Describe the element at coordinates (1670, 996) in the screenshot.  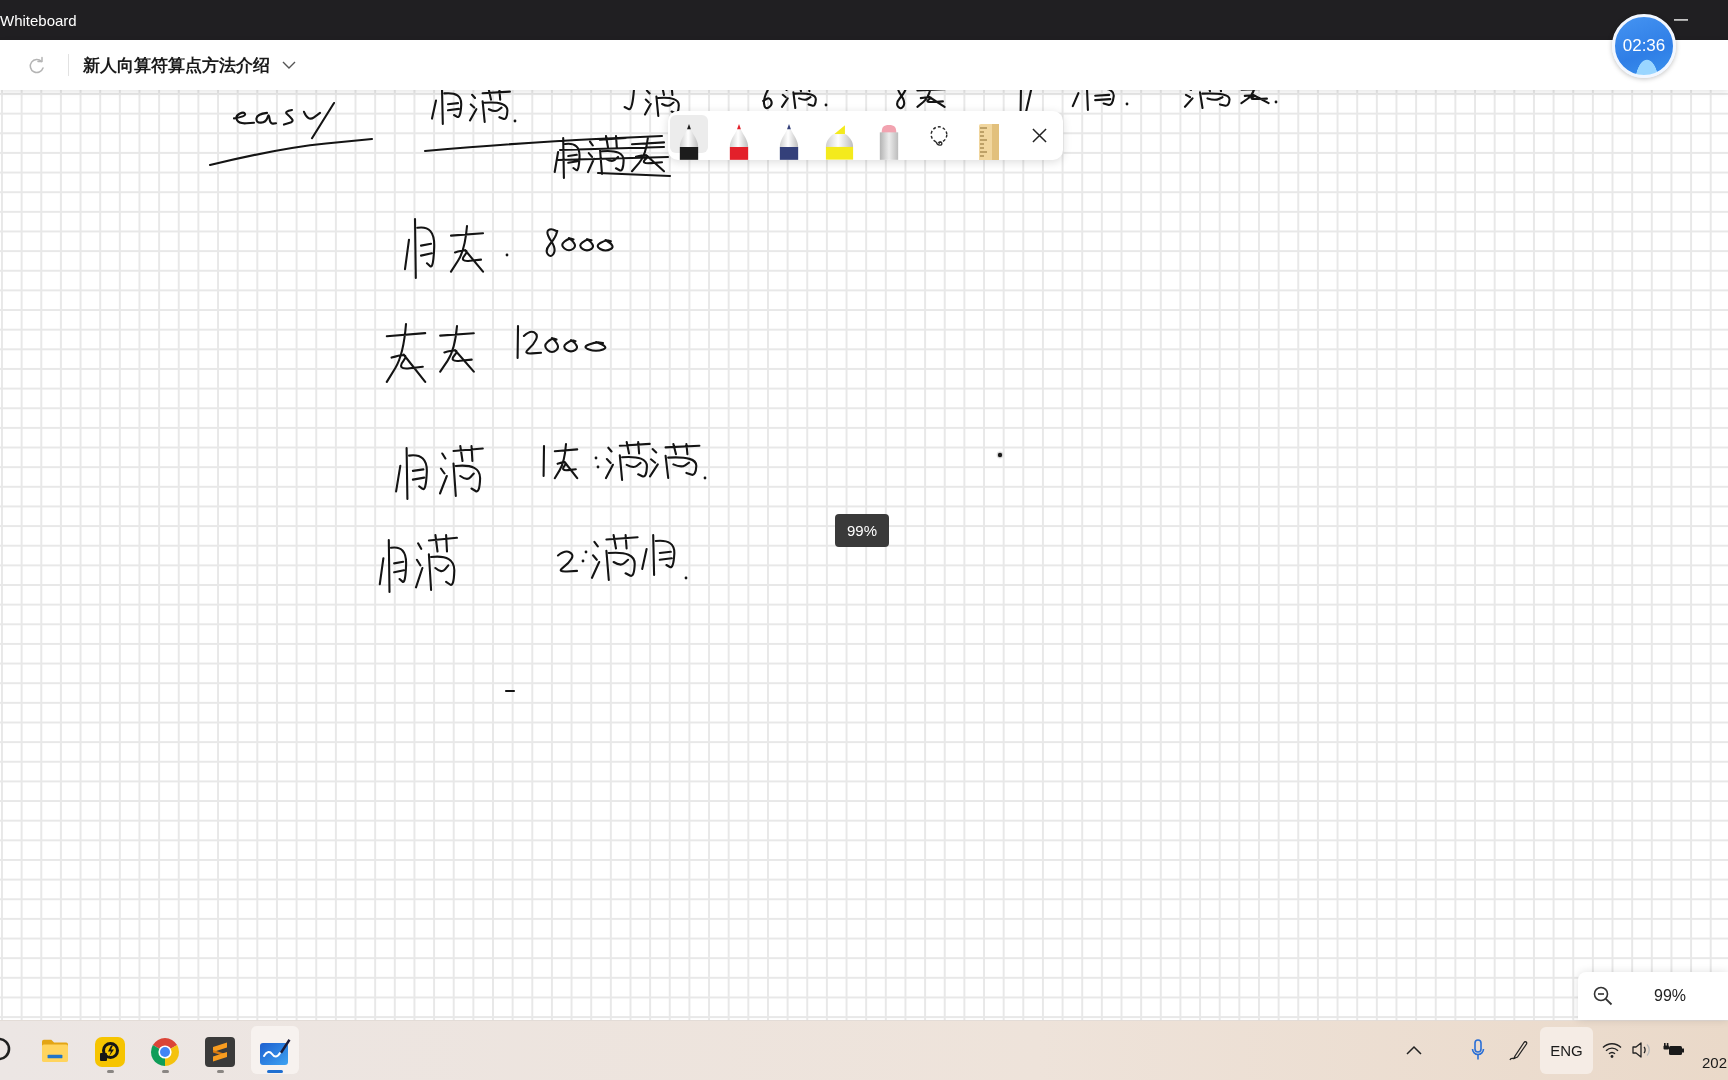
I see `zoom-level: 99%` at that location.